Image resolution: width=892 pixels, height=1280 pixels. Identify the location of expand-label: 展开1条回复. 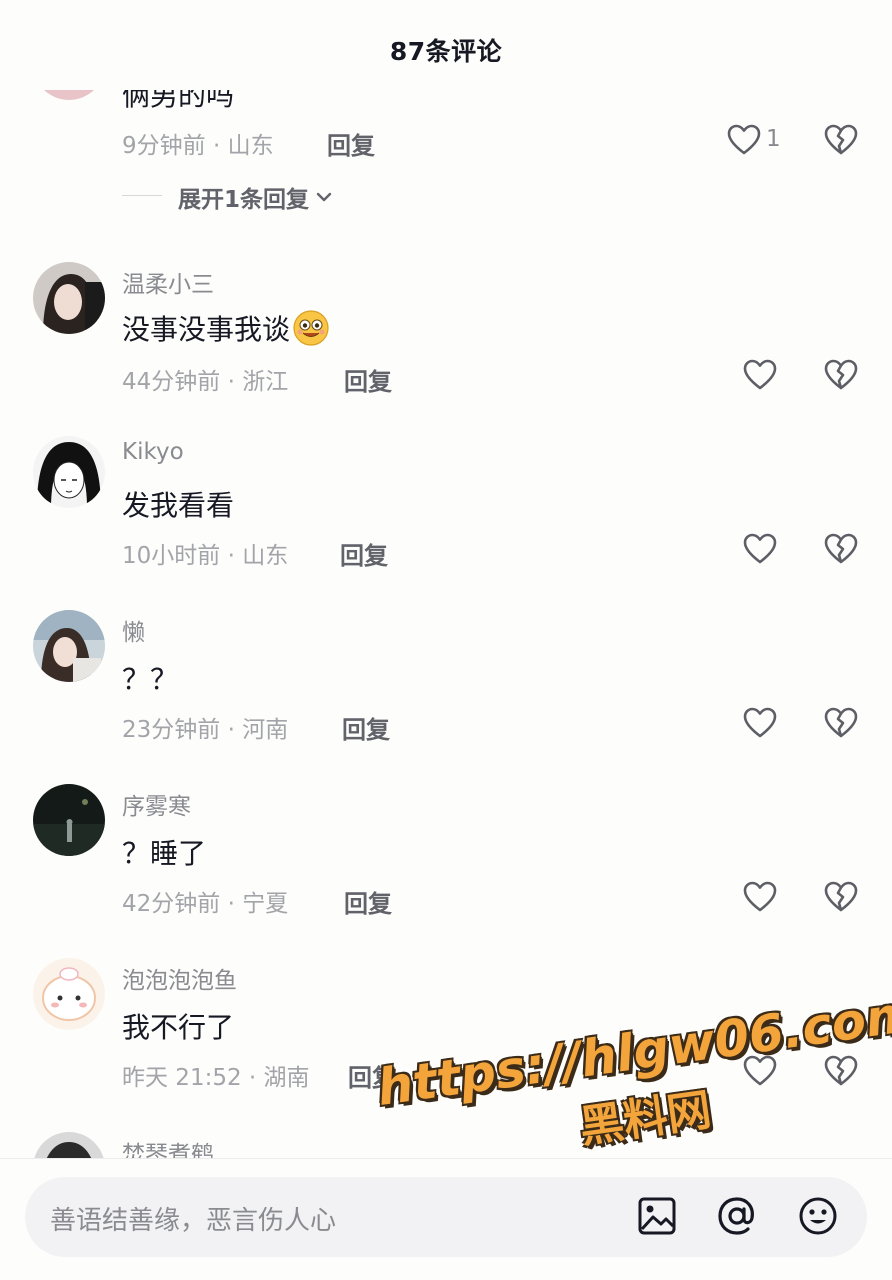
(244, 200).